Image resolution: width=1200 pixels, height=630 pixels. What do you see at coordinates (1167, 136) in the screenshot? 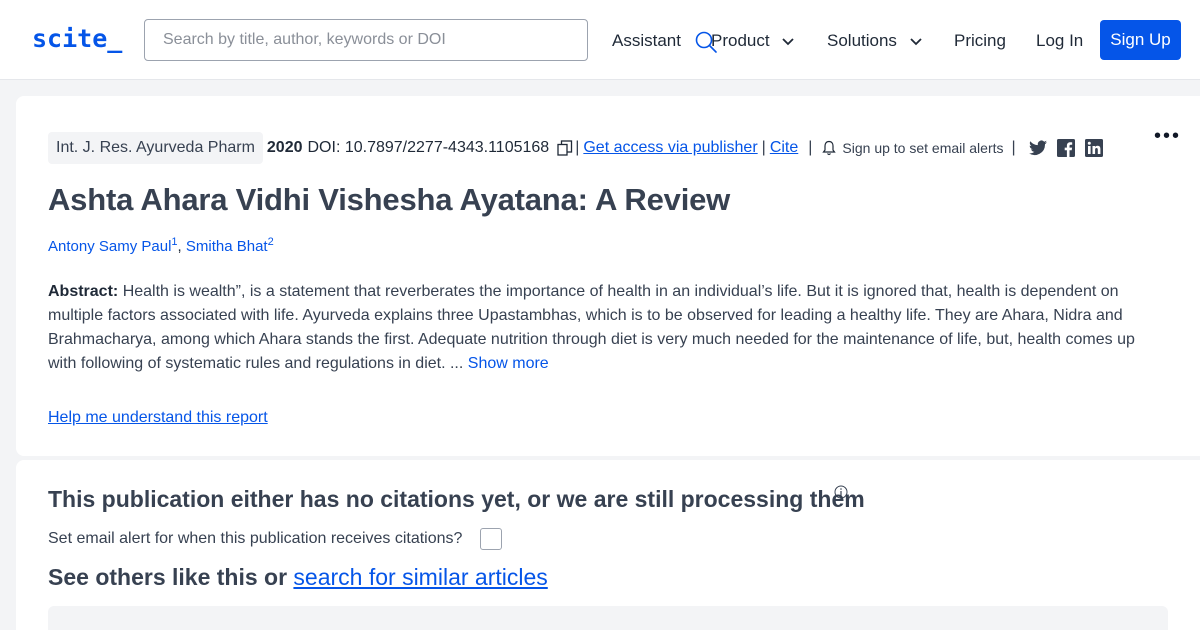
I see `more-options-button: •••` at bounding box center [1167, 136].